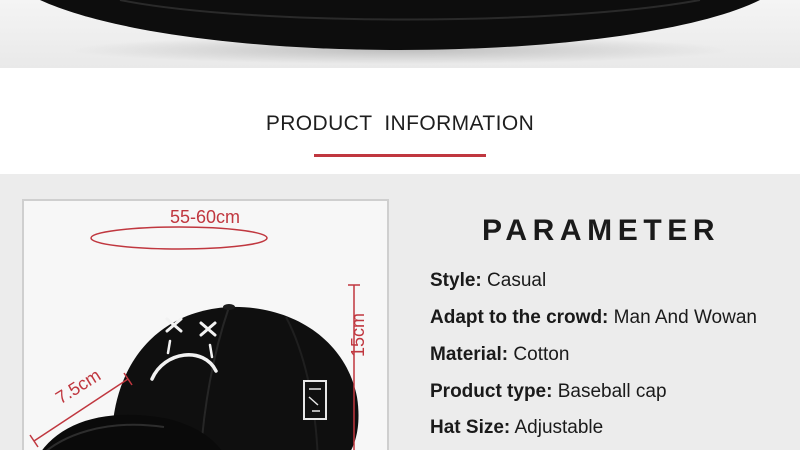 The height and width of the screenshot is (450, 800). What do you see at coordinates (400, 123) in the screenshot?
I see `section-title: PRODUCT INFORMATION` at bounding box center [400, 123].